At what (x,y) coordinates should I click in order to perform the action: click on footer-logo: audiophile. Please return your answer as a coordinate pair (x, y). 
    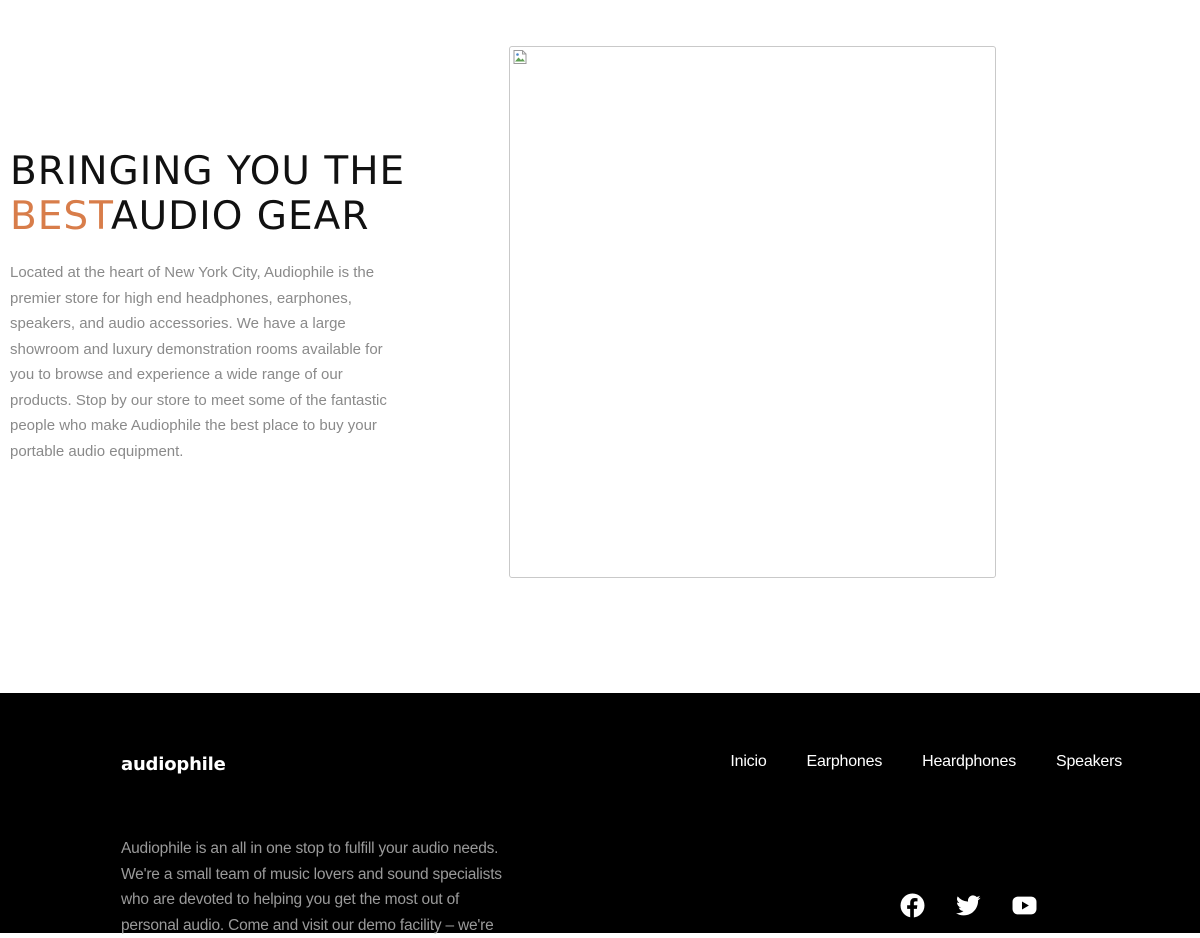
    Looking at the image, I should click on (173, 764).